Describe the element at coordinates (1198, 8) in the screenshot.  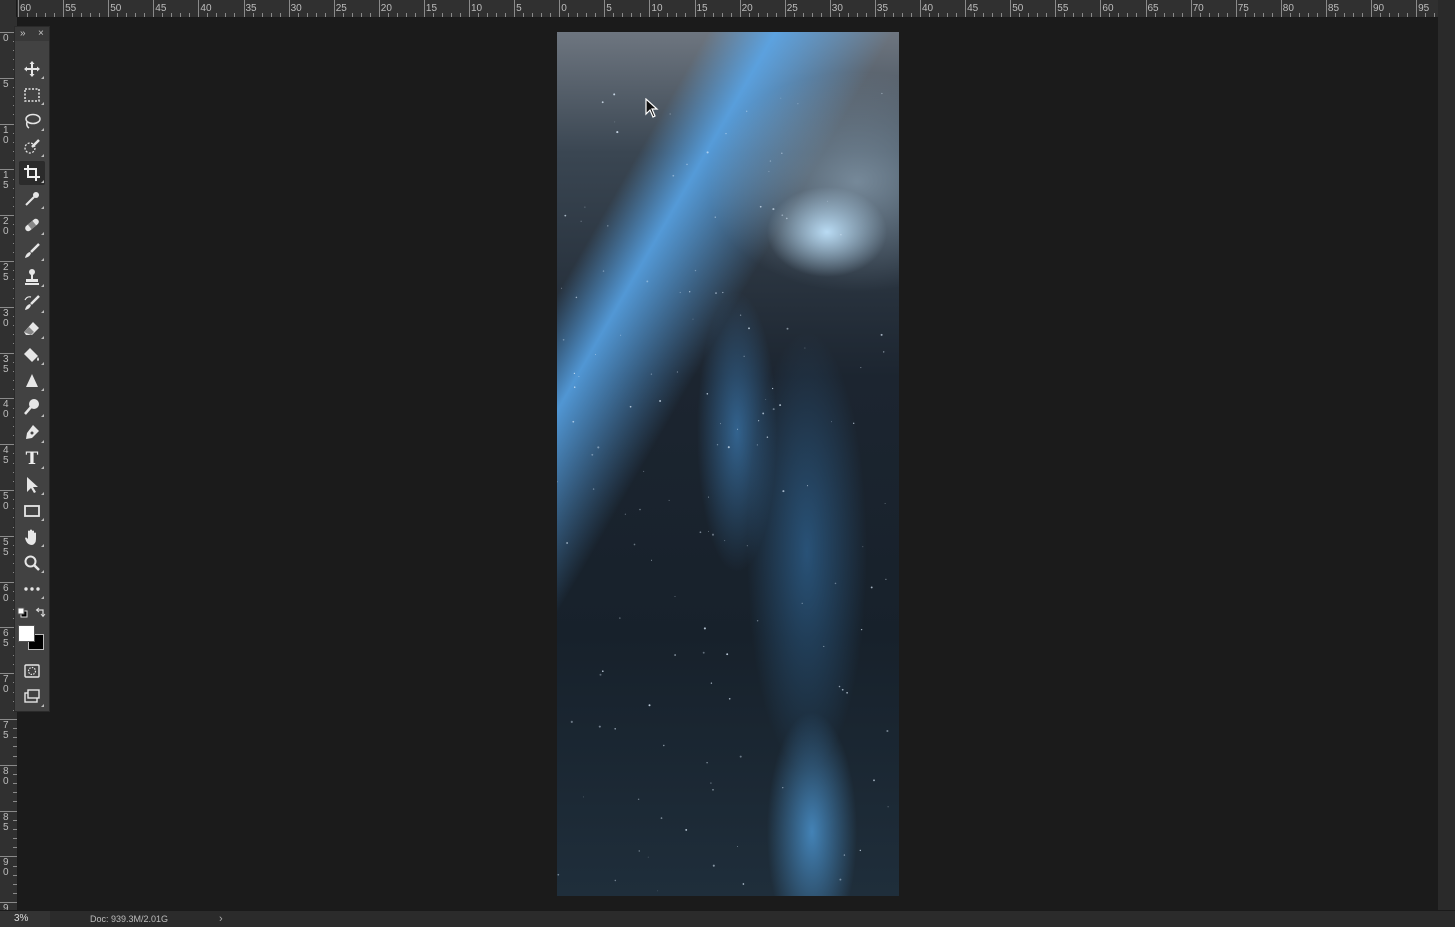
I see `ruler-label: 70` at that location.